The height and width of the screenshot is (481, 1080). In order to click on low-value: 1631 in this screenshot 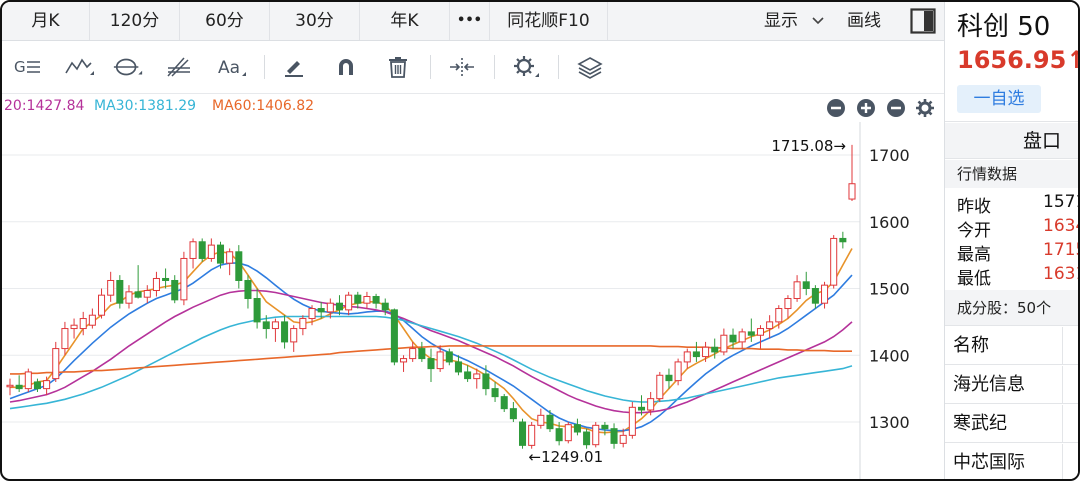, I will do `click(1060, 274)`.